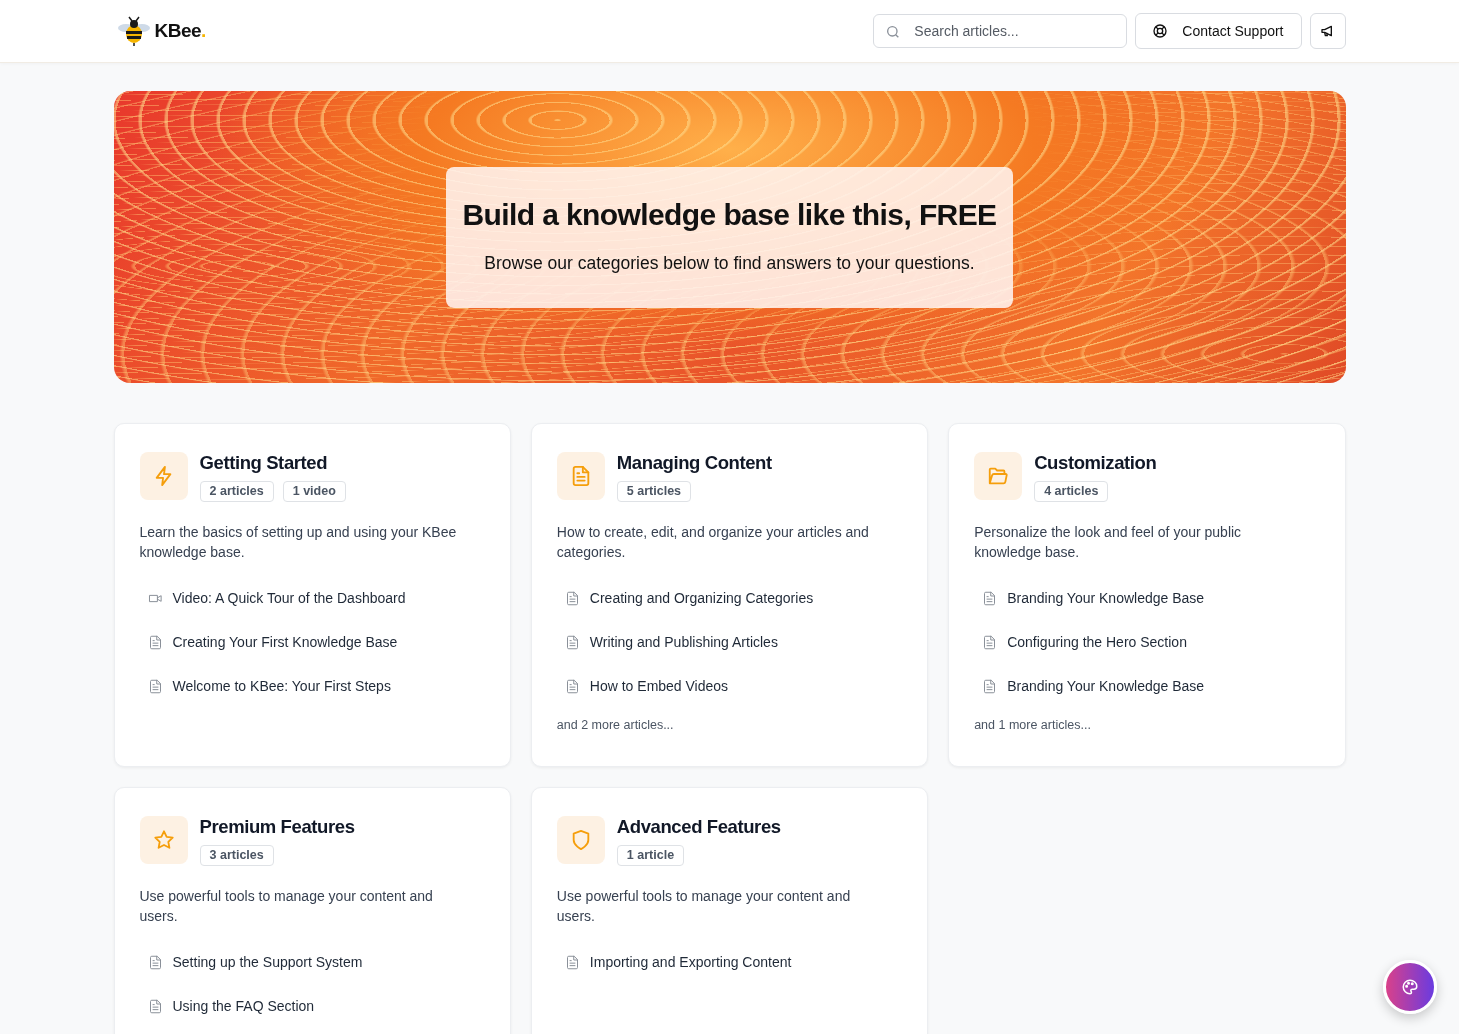 The height and width of the screenshot is (1034, 1459). Describe the element at coordinates (701, 598) in the screenshot. I see `article-link: Creating and Organizing Categories` at that location.